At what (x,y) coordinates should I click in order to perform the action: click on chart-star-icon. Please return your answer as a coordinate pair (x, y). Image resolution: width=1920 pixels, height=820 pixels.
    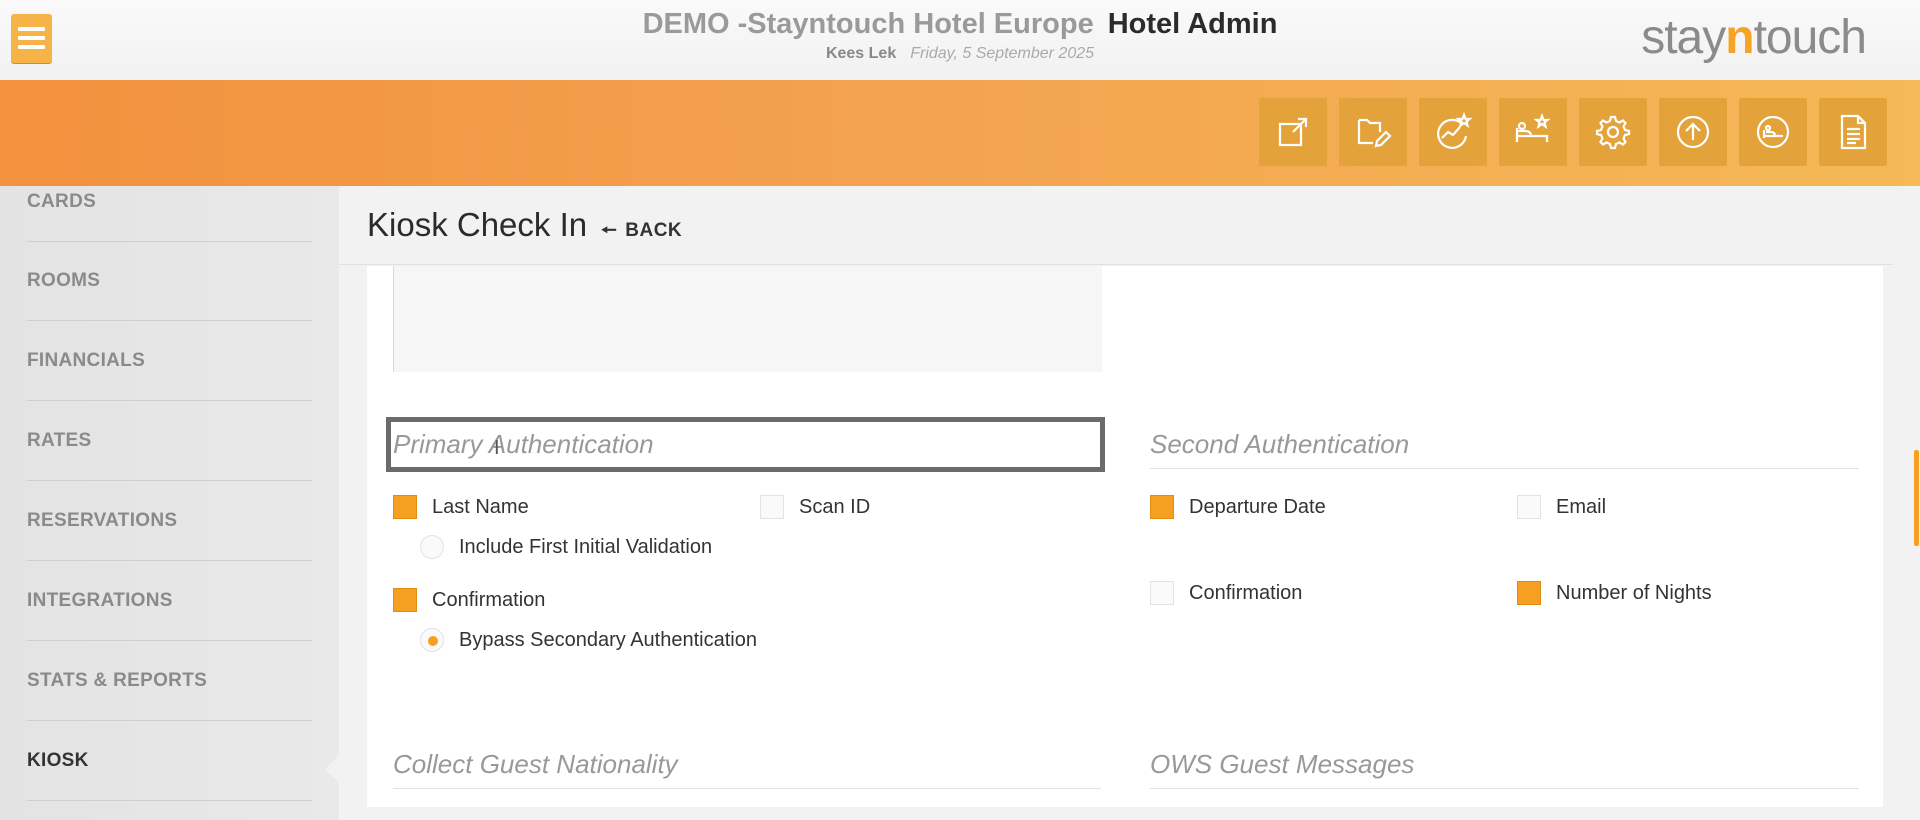
    Looking at the image, I should click on (1455, 130).